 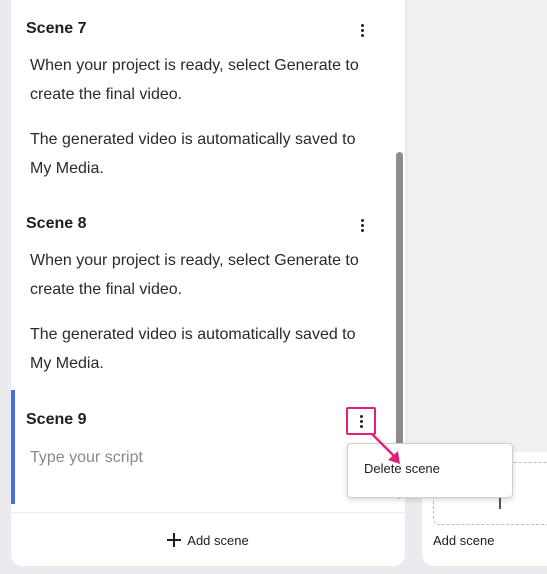 I want to click on scene-options-menu: Delete scene, so click(x=430, y=470).